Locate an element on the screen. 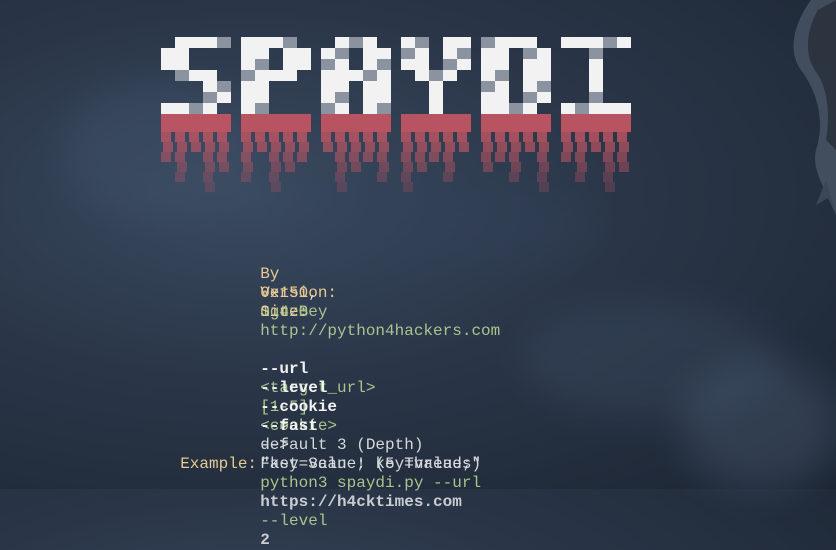  option-flag: --fast is located at coordinates (289, 426).